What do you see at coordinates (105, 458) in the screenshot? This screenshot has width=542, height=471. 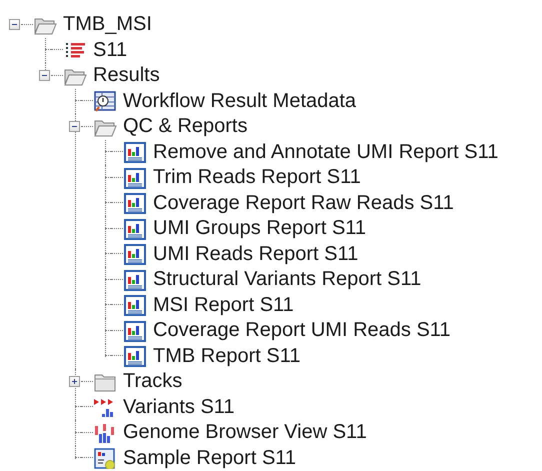 I see `sample-report-icon` at bounding box center [105, 458].